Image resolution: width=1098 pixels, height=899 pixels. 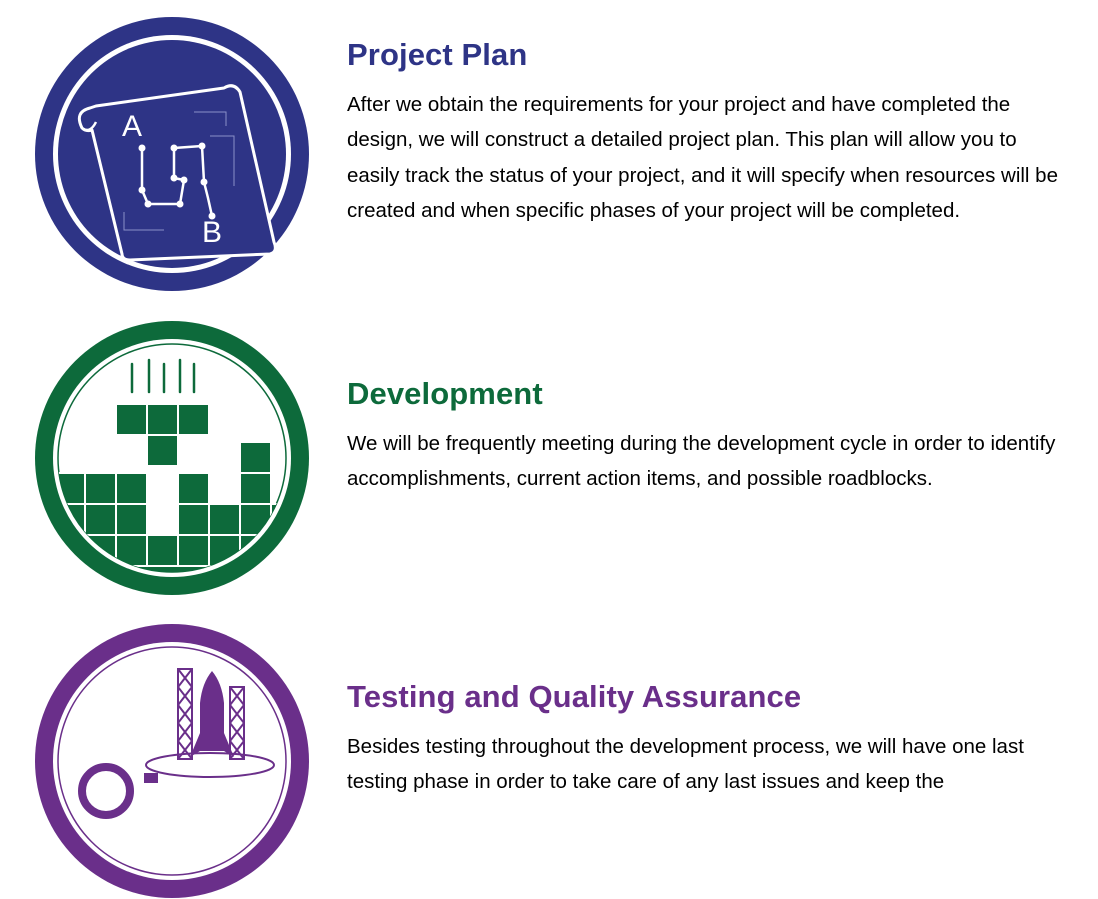 What do you see at coordinates (132, 126) in the screenshot?
I see `blueprint-label-a: A` at bounding box center [132, 126].